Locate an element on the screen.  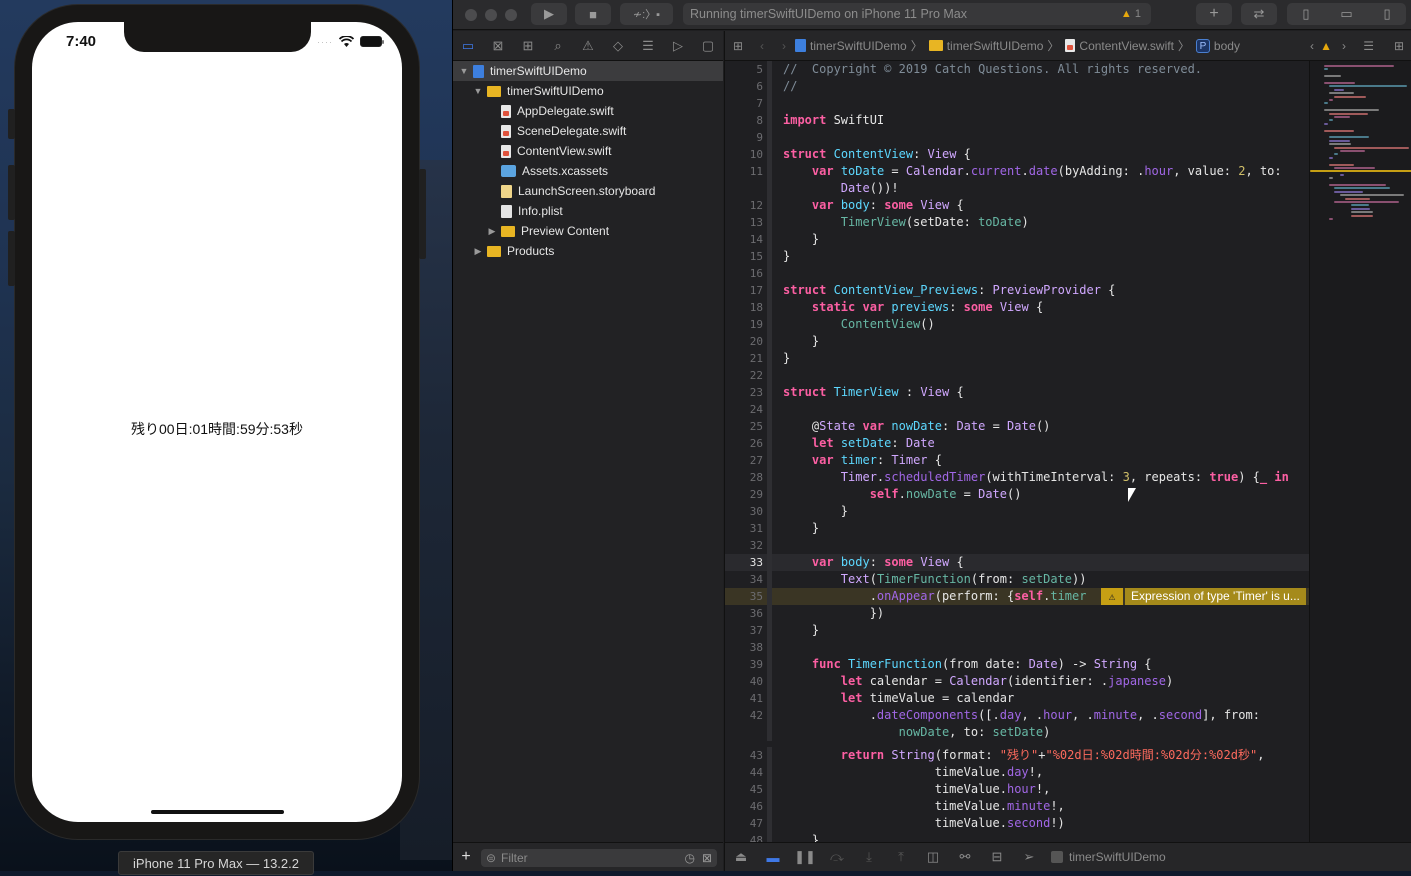
code-line: 29 self.nowDate = Date() is located at coordinates (1017, 494).